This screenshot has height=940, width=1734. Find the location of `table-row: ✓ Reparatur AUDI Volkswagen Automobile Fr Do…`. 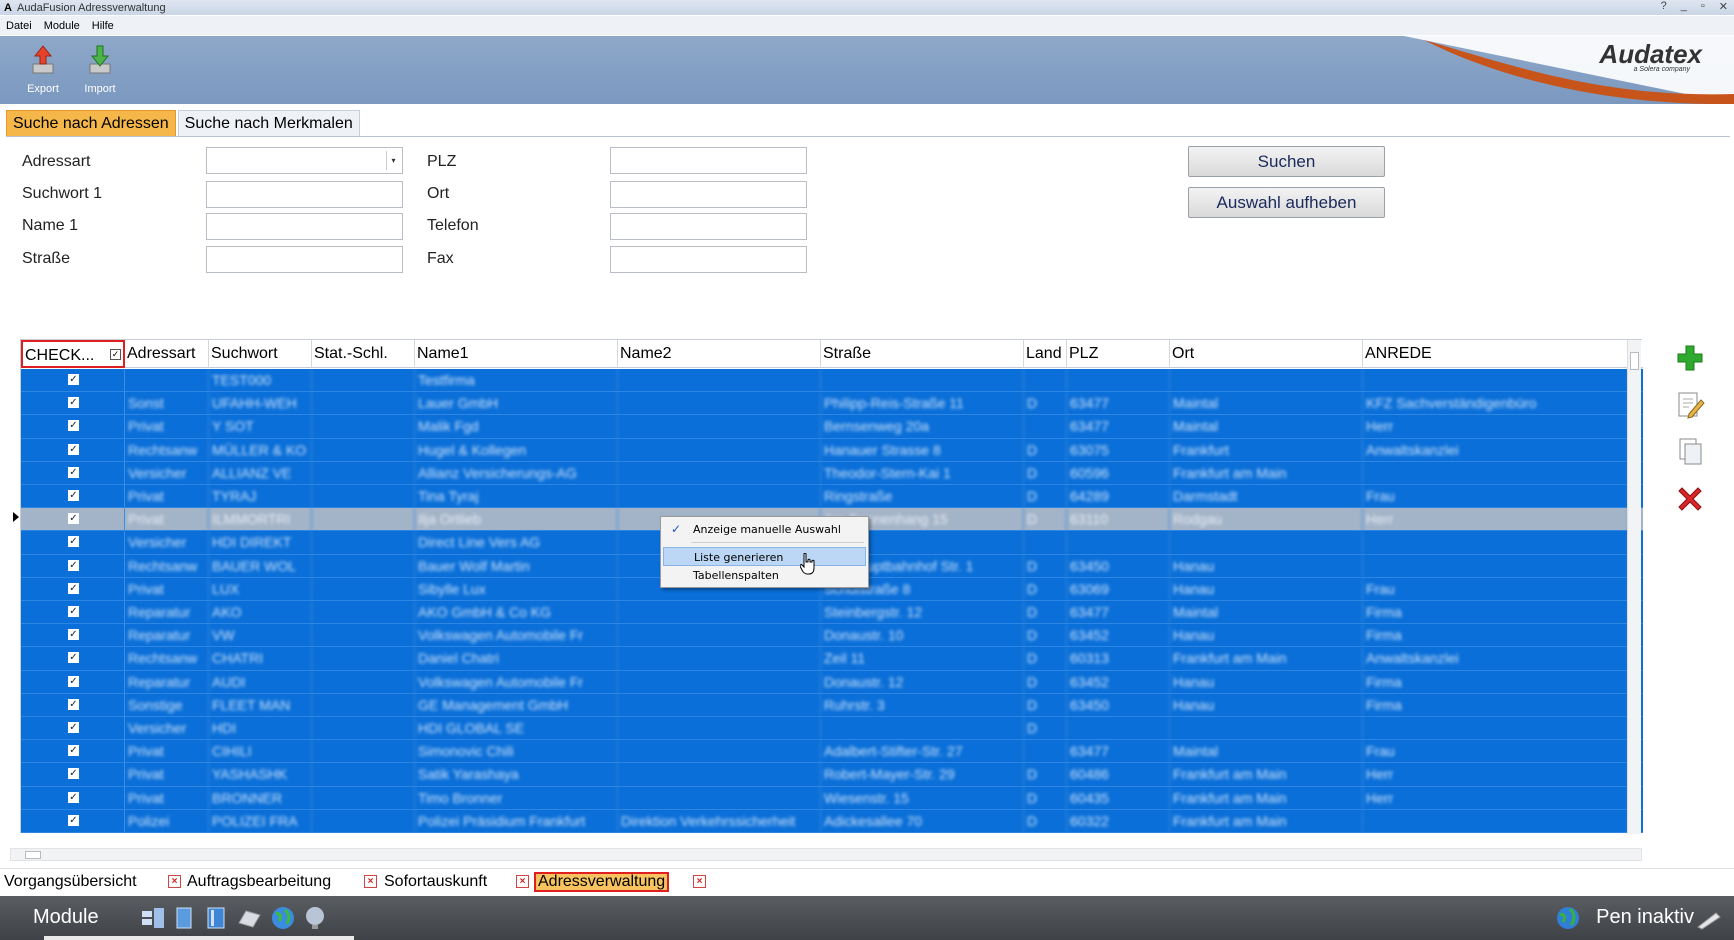

table-row: ✓ Reparatur AUDI Volkswagen Automobile Fr Do… is located at coordinates (832, 682).